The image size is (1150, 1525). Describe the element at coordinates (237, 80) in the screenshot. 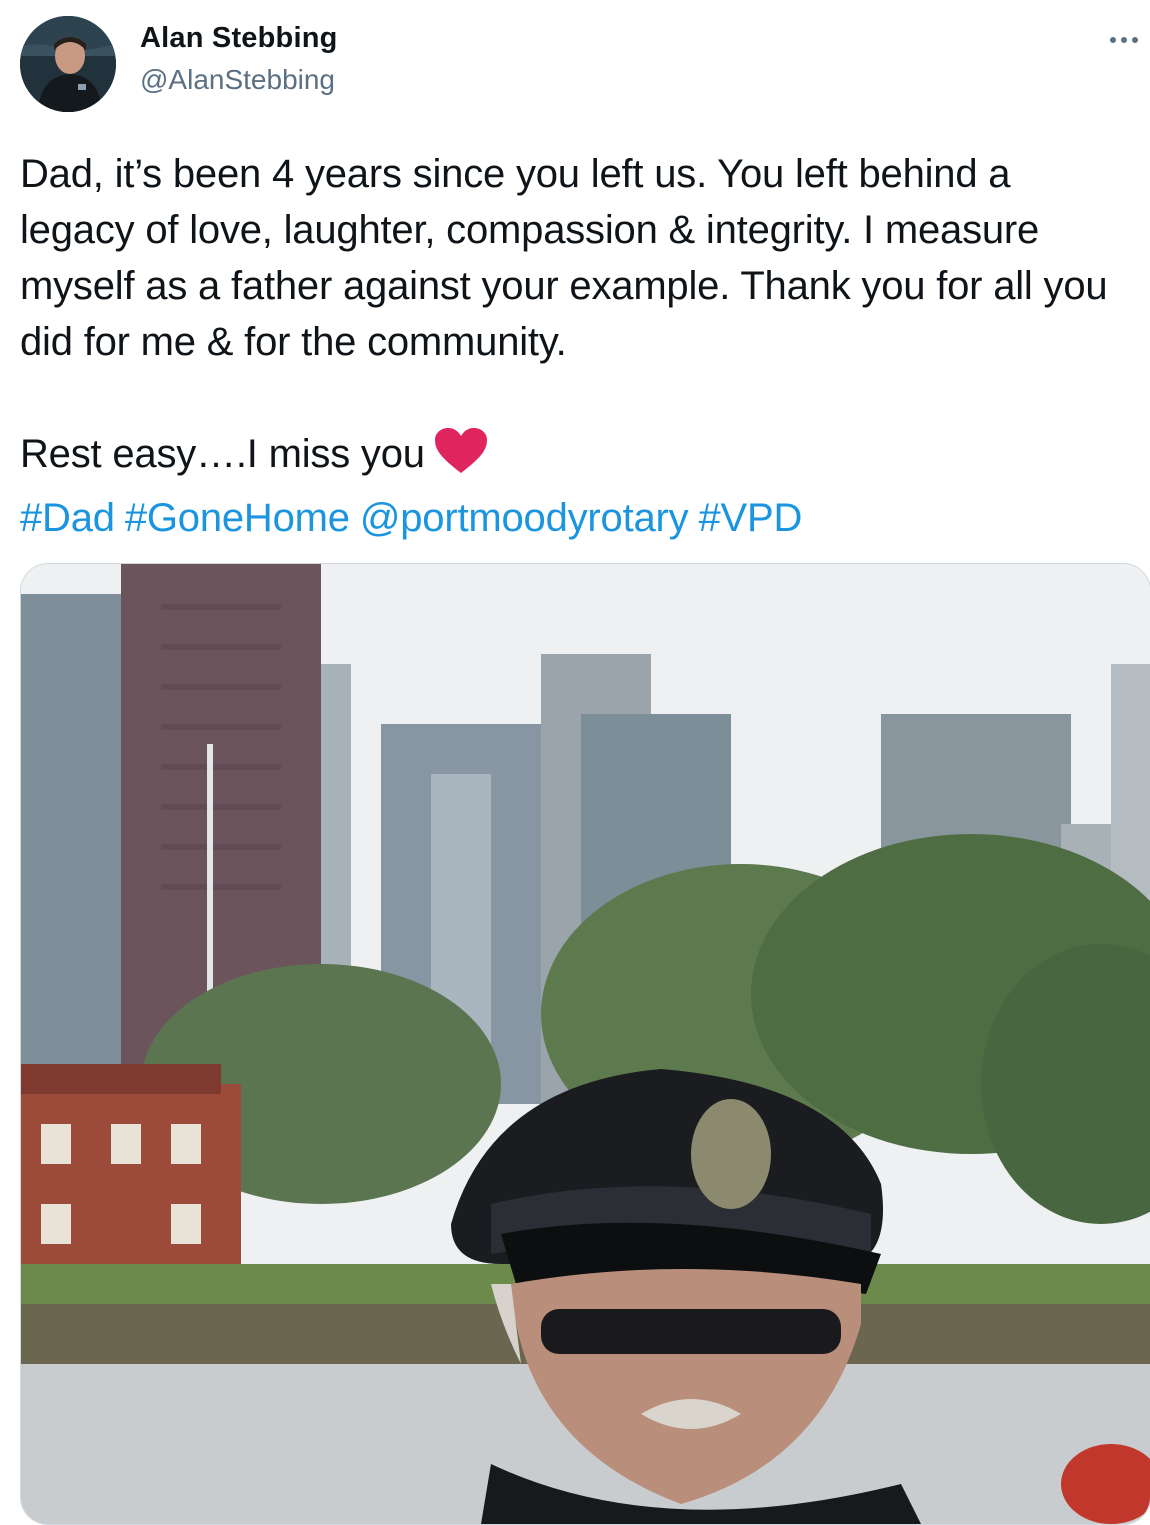

I see `author-handle: @AlanStebbing` at that location.